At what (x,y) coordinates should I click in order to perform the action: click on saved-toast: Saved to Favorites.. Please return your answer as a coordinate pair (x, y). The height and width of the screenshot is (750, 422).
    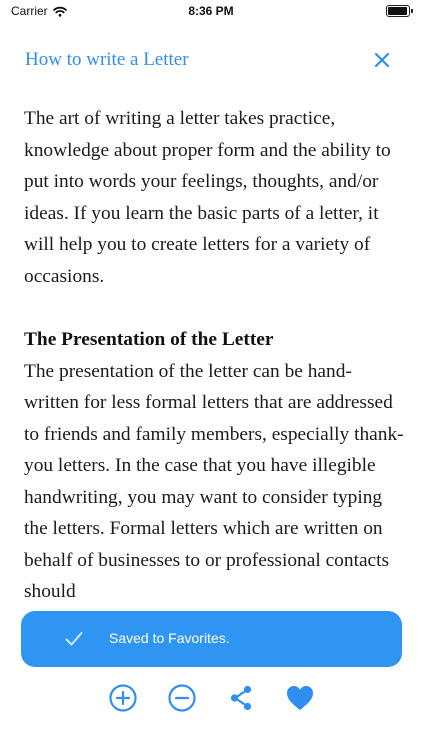
    Looking at the image, I should click on (211, 639).